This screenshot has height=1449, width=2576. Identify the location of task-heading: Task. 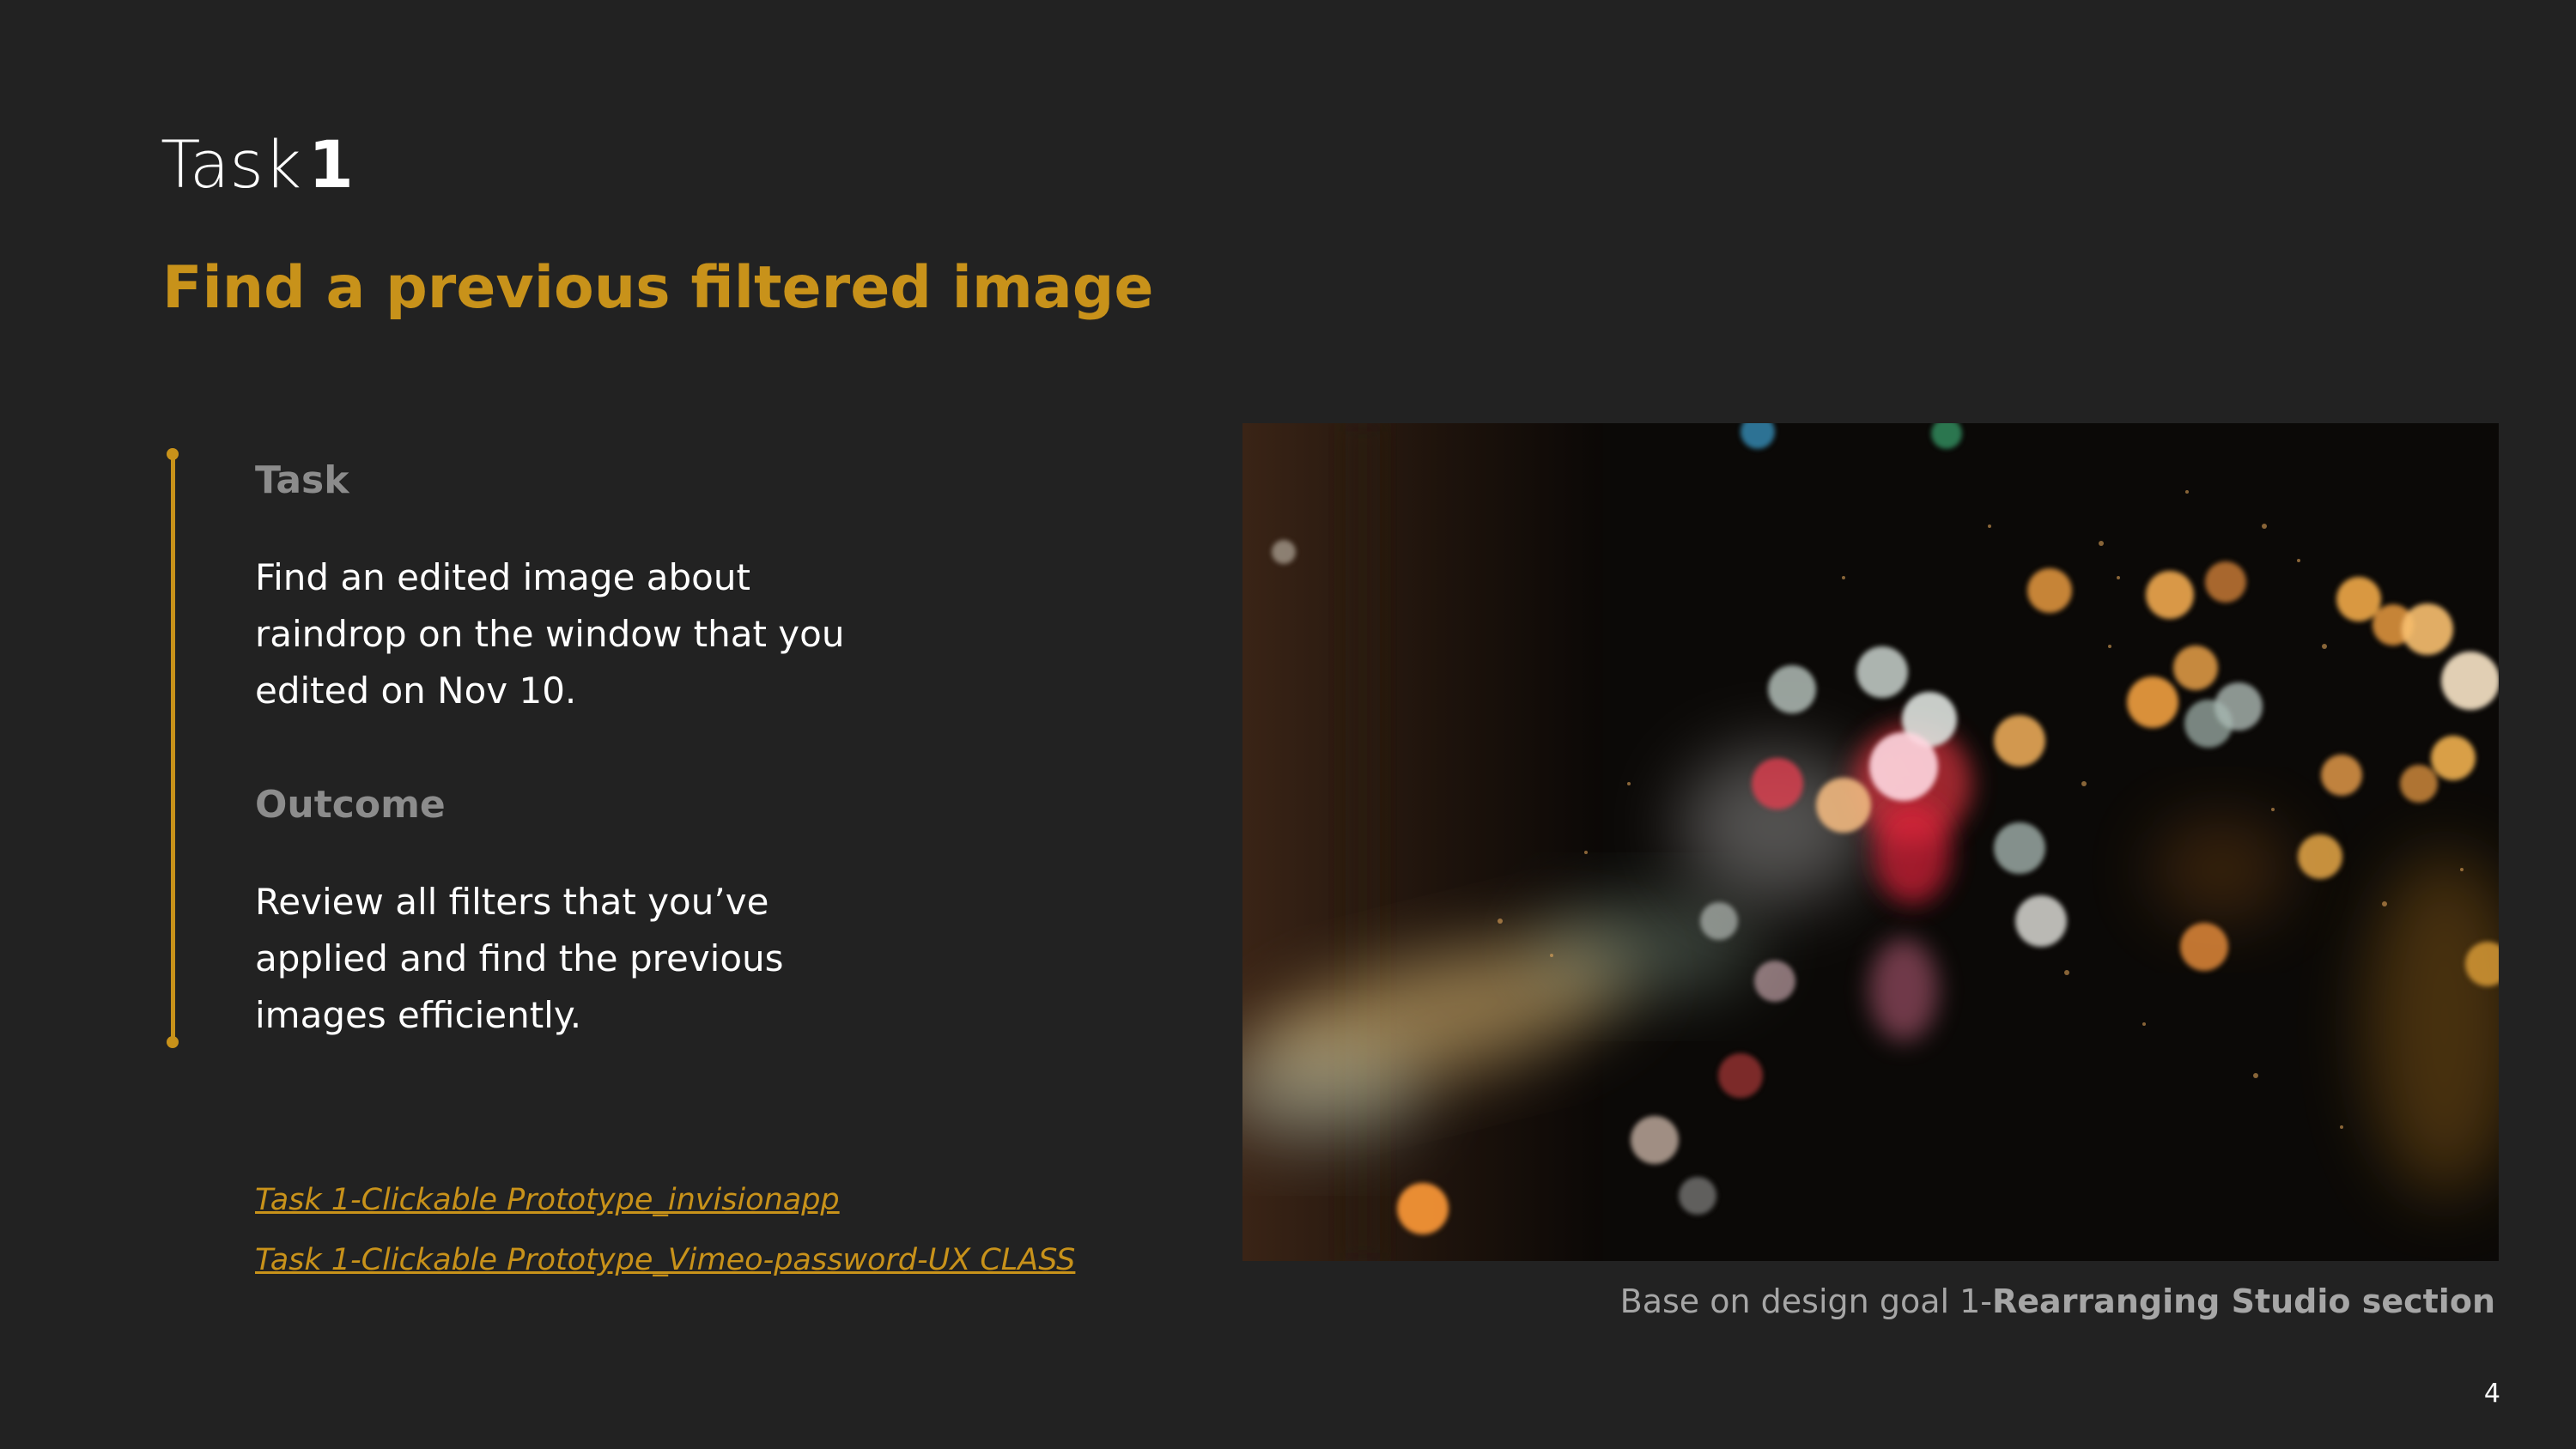
(302, 480).